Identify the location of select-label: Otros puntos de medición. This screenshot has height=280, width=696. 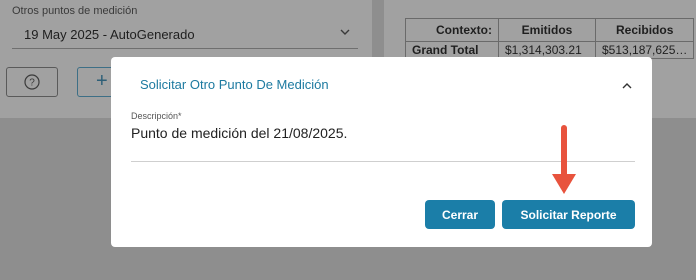
(75, 11).